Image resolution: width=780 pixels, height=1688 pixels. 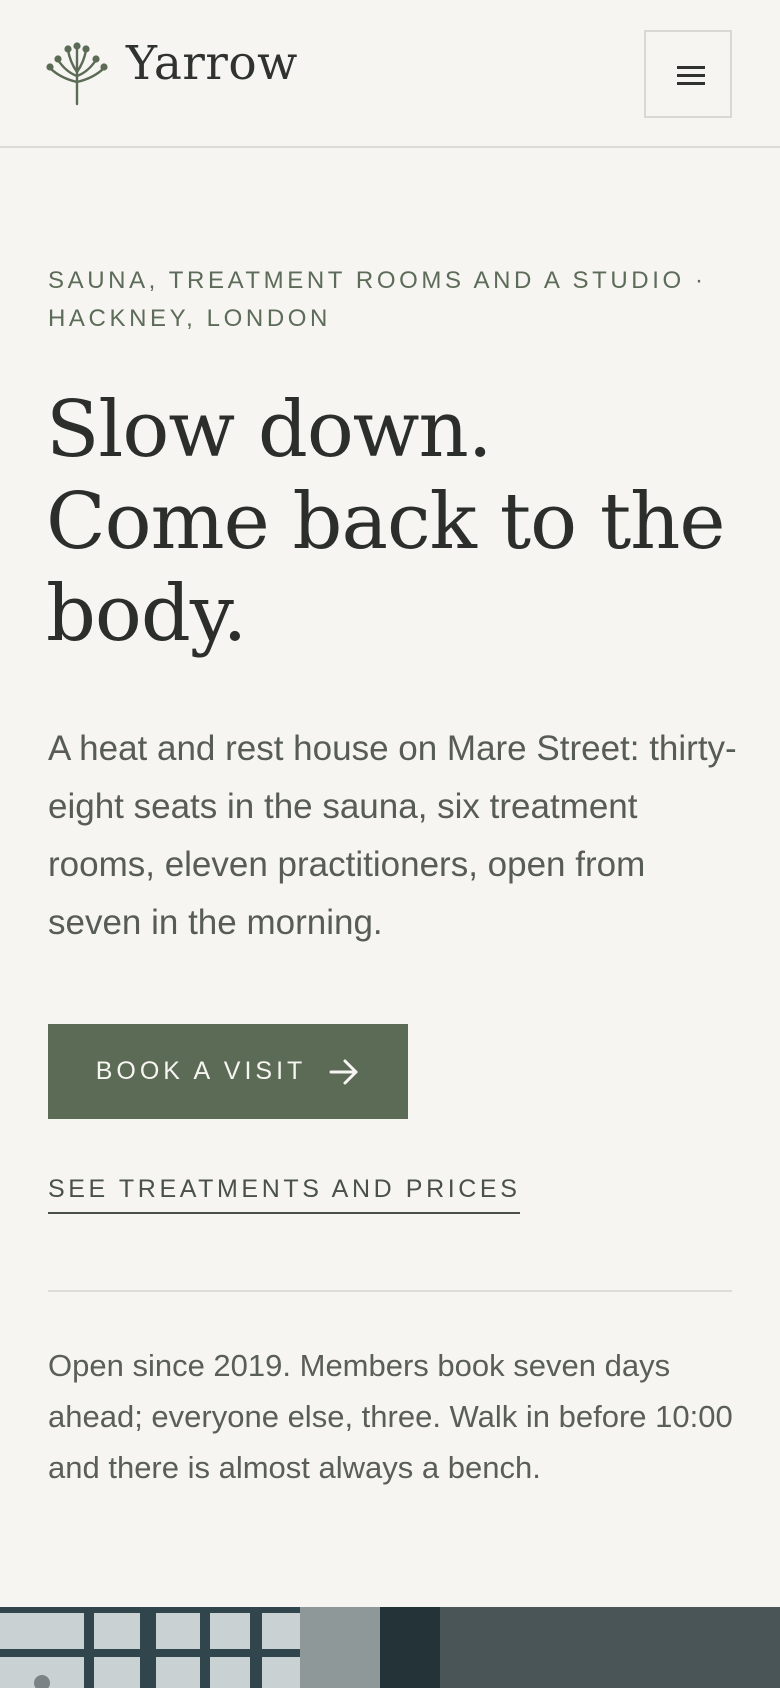 I want to click on hamburger-menu-icon, so click(x=691, y=67).